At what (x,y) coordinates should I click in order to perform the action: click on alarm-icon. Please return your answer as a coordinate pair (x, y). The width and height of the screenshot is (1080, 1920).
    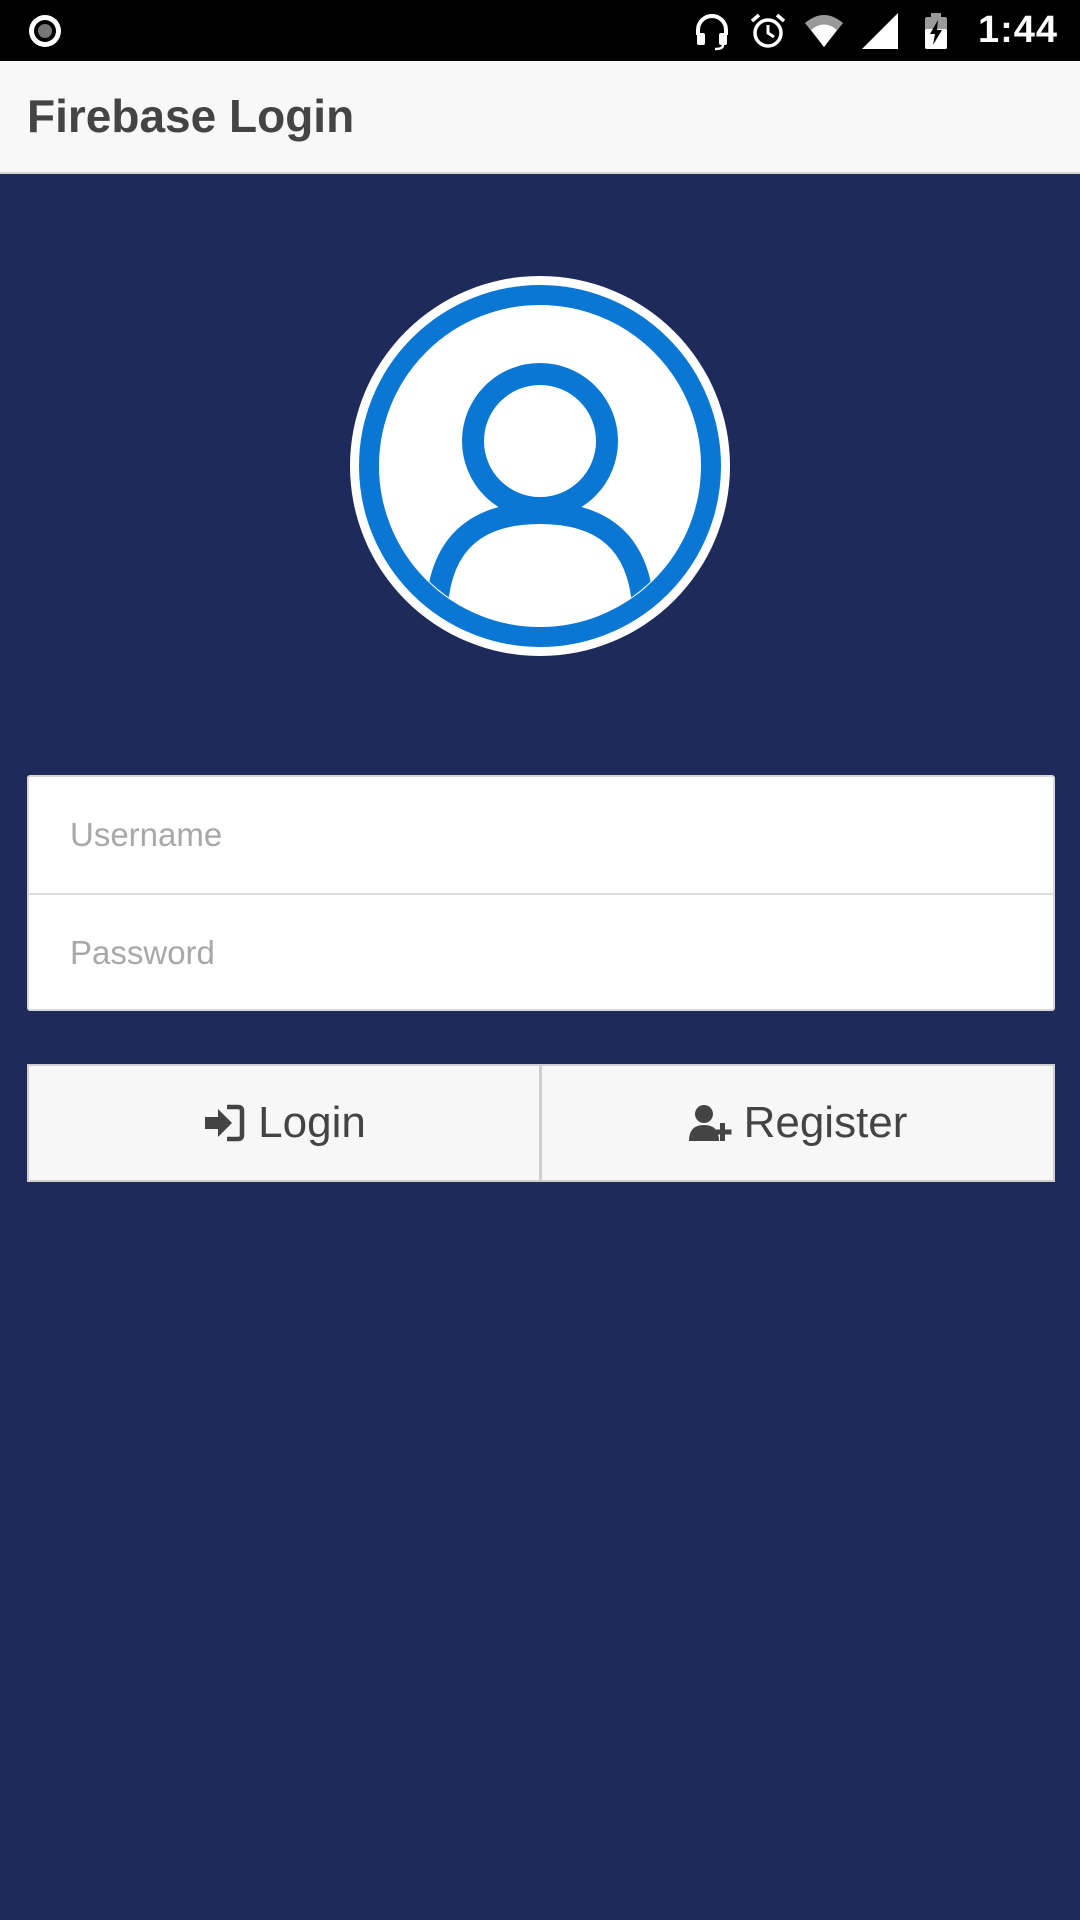
    Looking at the image, I should click on (768, 30).